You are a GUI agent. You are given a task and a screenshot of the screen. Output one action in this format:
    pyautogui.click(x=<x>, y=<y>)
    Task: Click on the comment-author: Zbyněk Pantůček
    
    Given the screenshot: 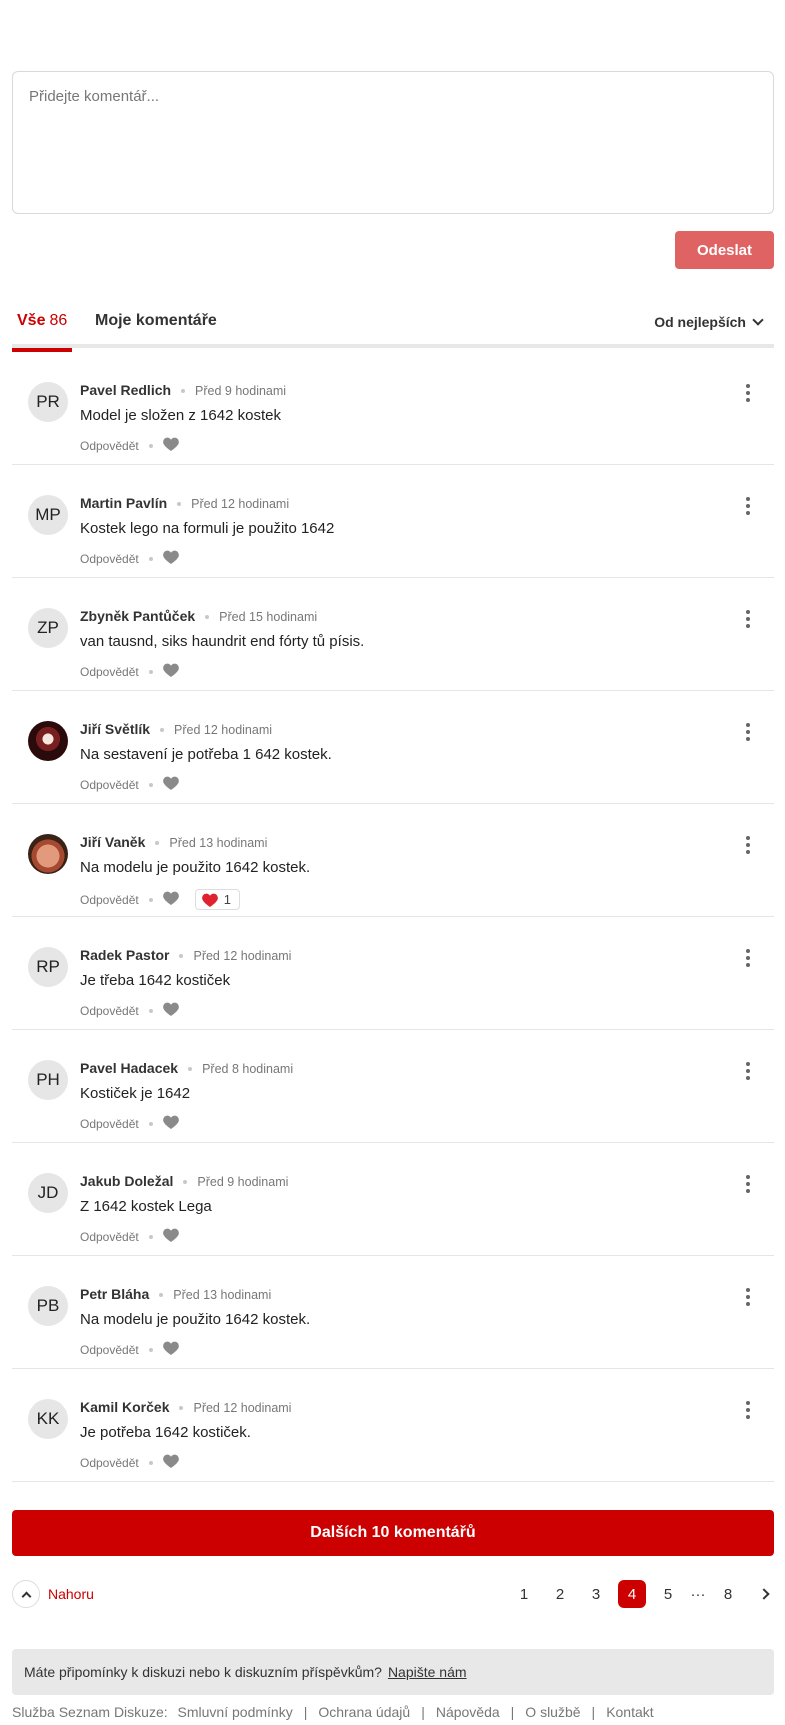 What is the action you would take?
    pyautogui.click(x=137, y=616)
    